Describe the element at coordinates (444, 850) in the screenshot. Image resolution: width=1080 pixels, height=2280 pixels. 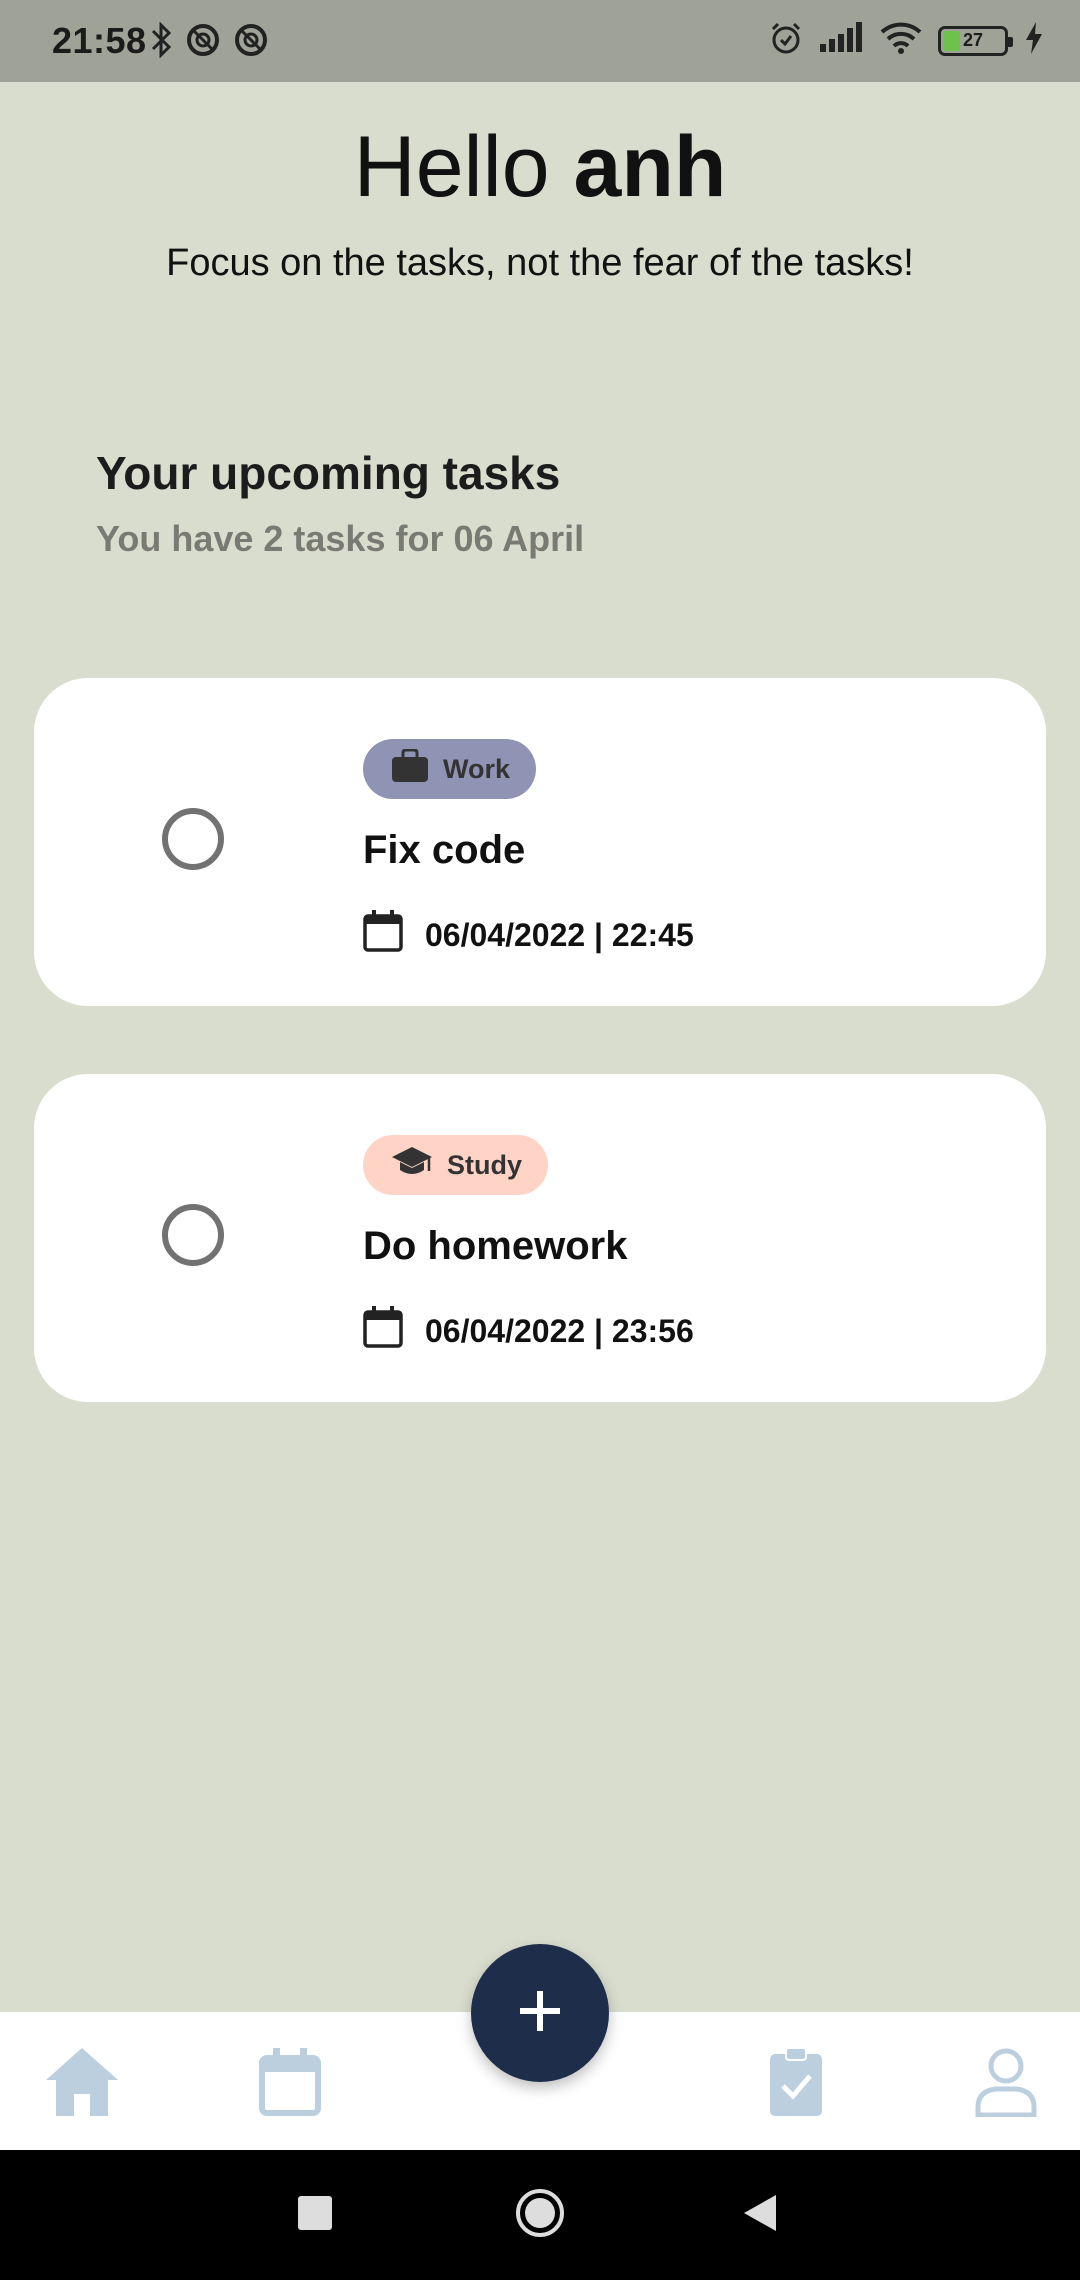
I see `task-title: Fix code` at that location.